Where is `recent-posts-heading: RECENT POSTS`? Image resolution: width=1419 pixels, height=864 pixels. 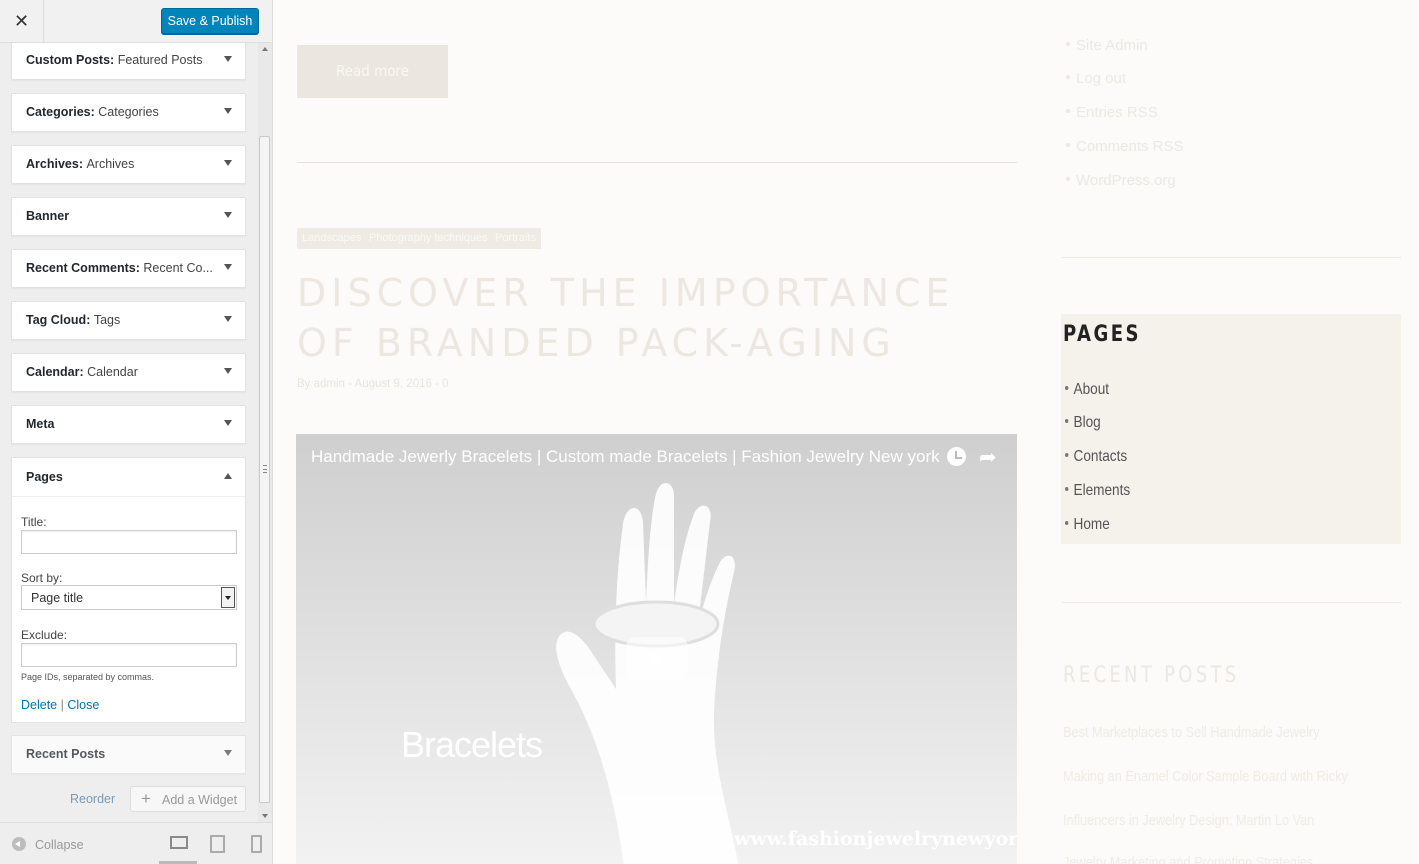
recent-posts-heading: RECENT POSTS is located at coordinates (1151, 675).